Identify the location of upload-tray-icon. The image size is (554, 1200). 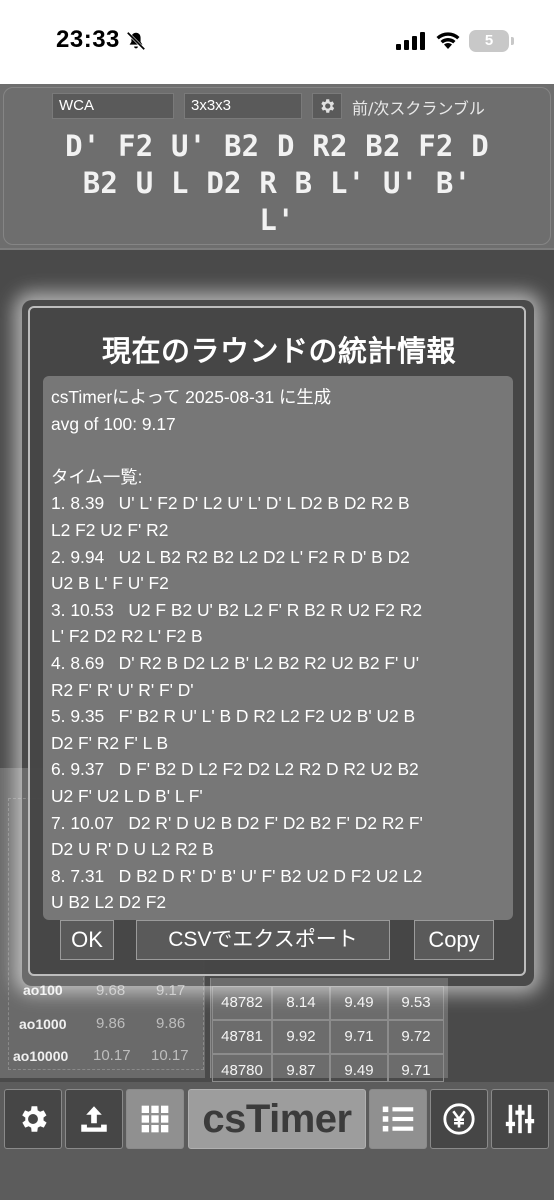
(94, 1119).